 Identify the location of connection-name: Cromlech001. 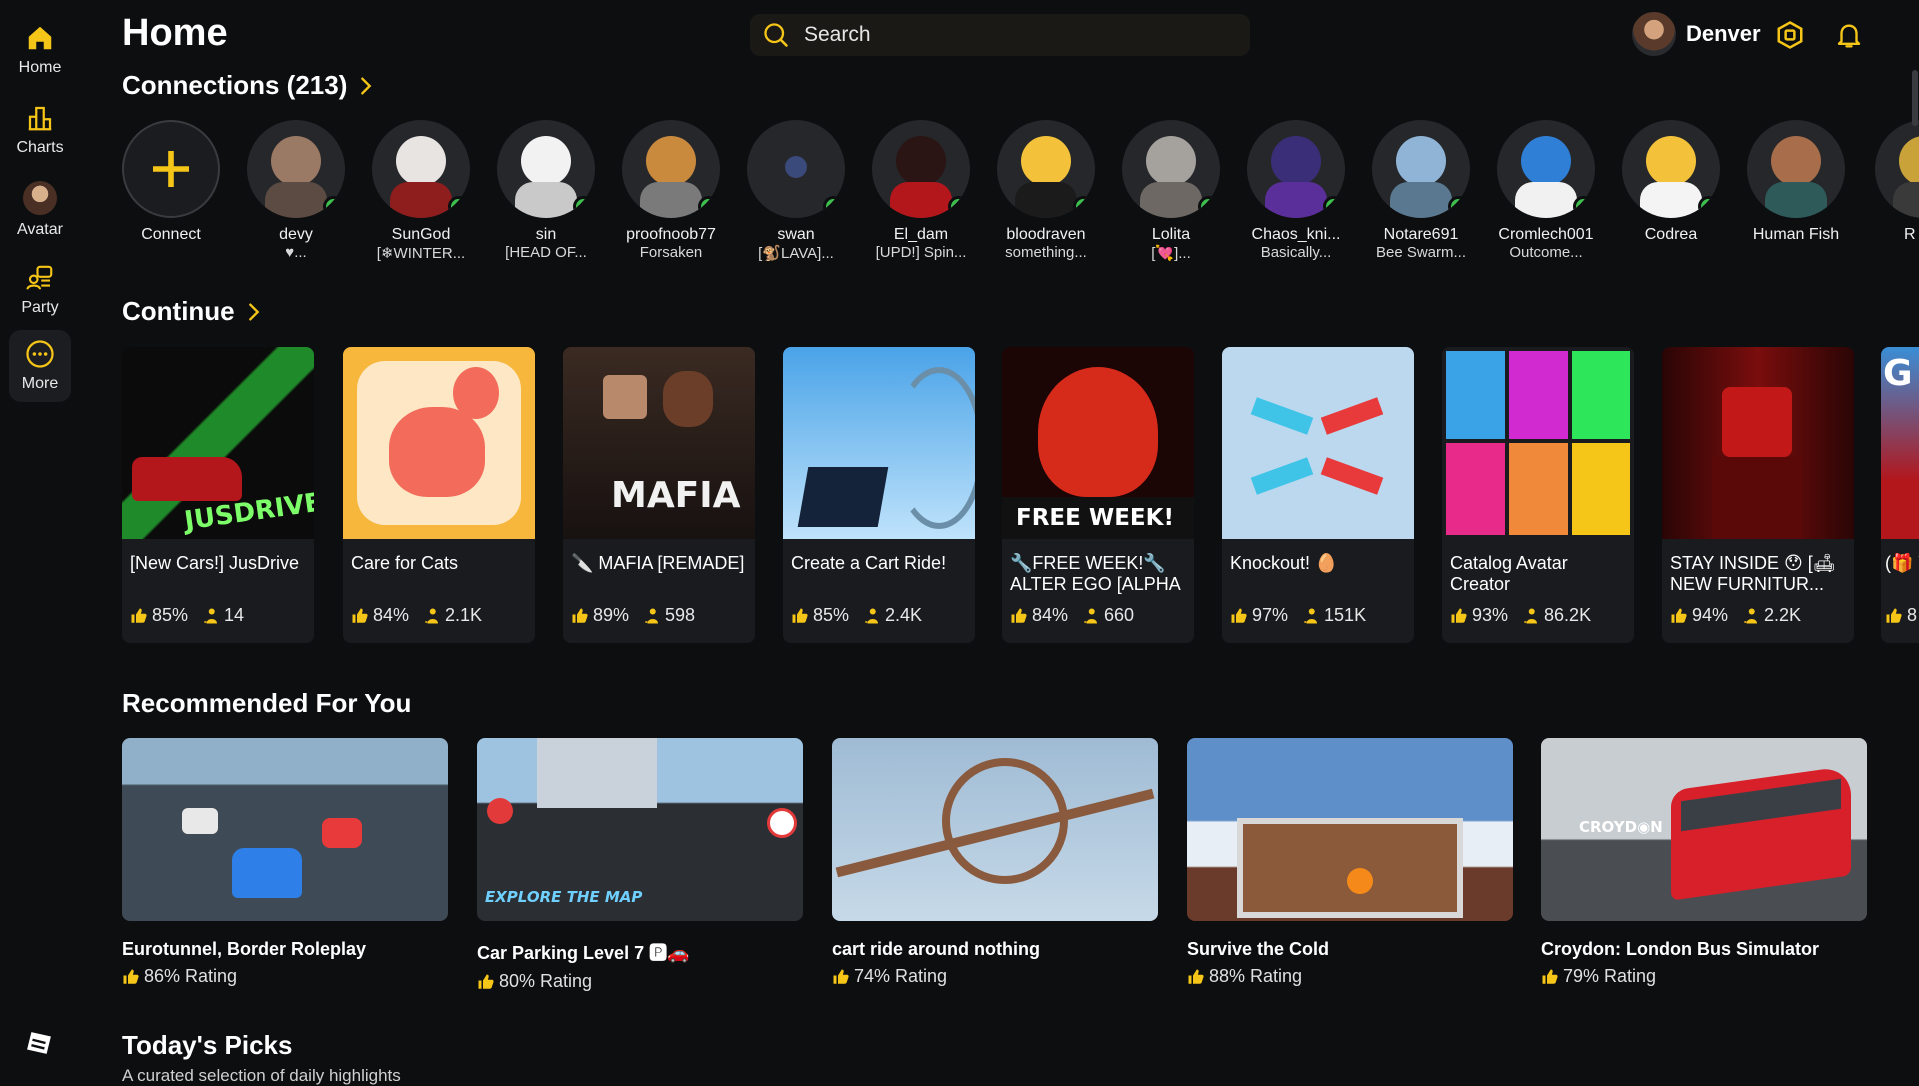
(1546, 234).